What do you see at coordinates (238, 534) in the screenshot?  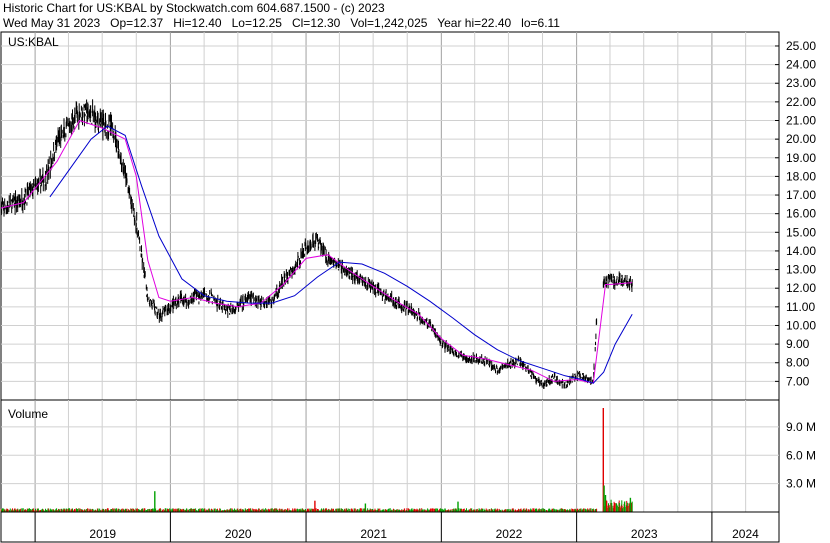 I see `x-tick-label: 2020` at bounding box center [238, 534].